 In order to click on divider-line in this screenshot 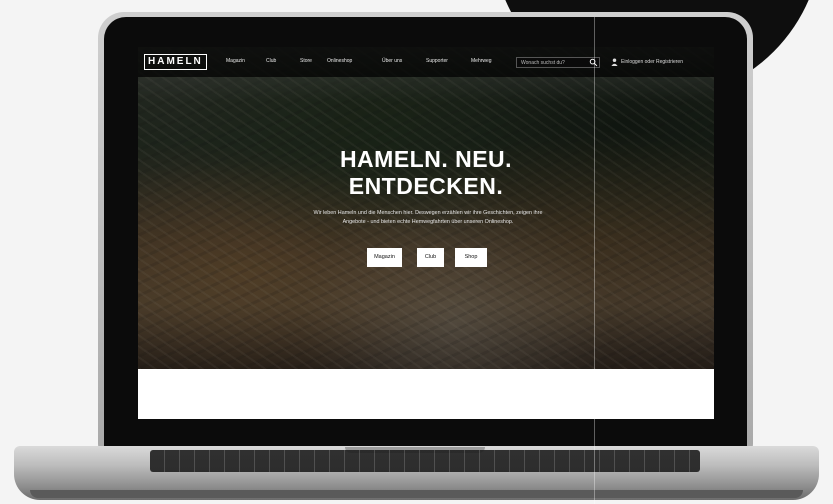, I will do `click(594, 260)`.